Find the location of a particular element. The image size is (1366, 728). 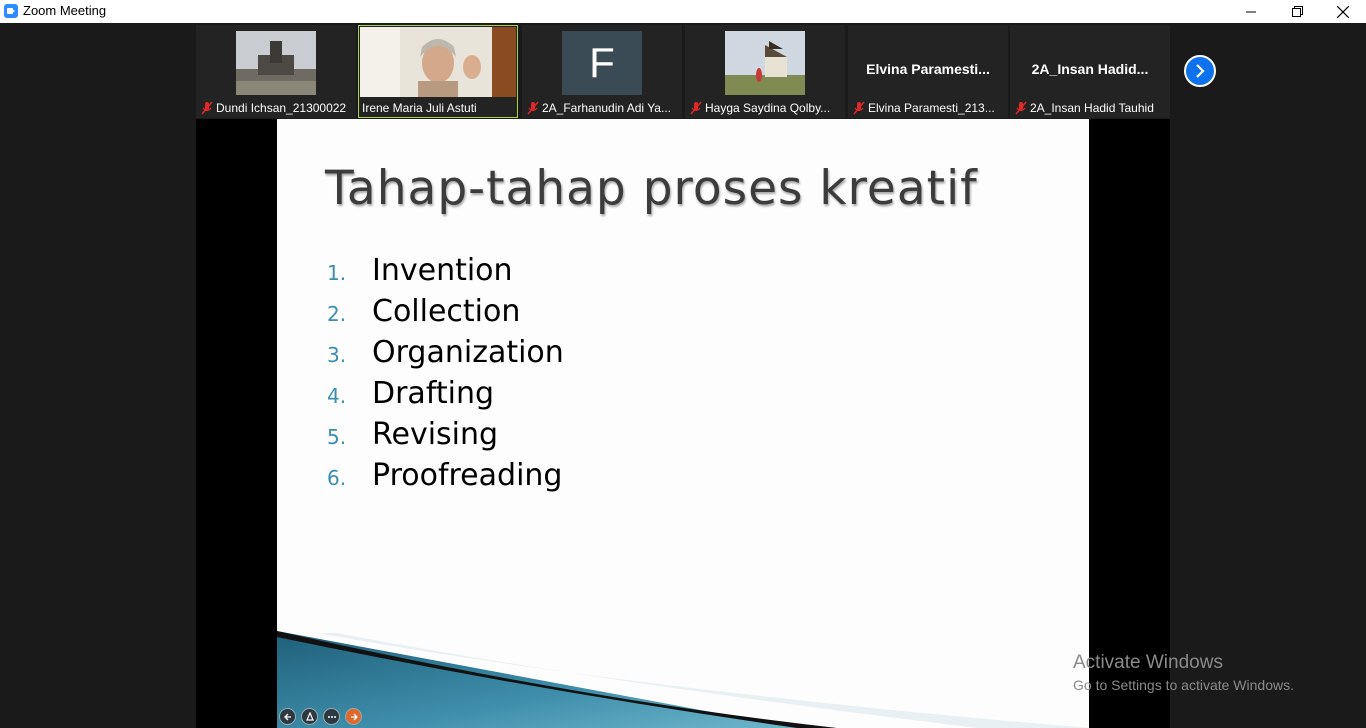

list-item: 3. Organization is located at coordinates (445, 355).